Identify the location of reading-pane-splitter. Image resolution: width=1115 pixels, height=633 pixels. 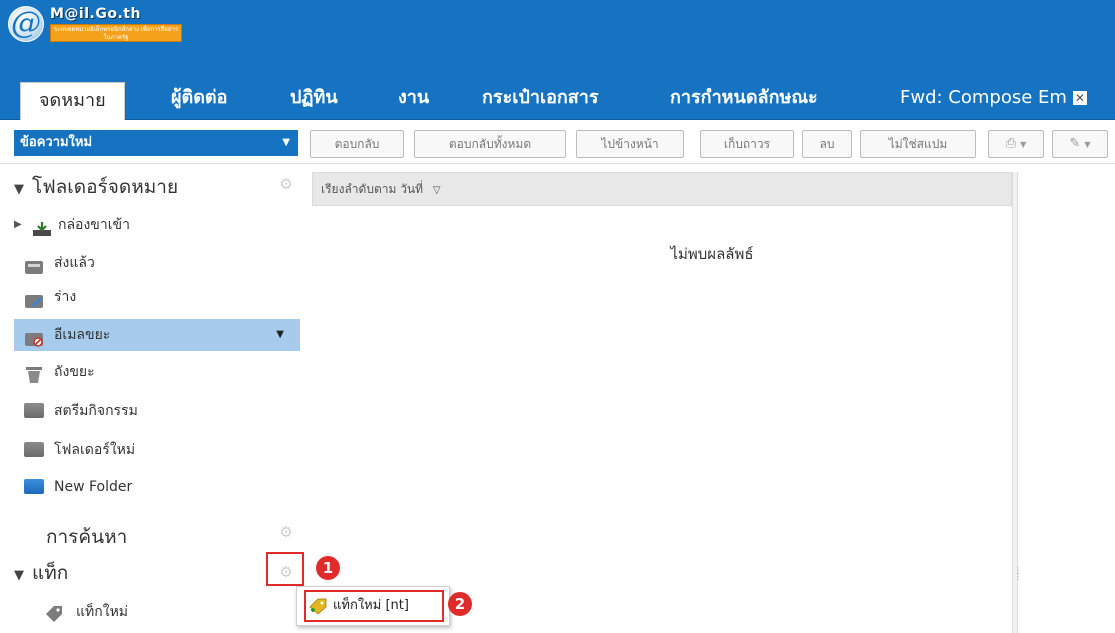
(1015, 402).